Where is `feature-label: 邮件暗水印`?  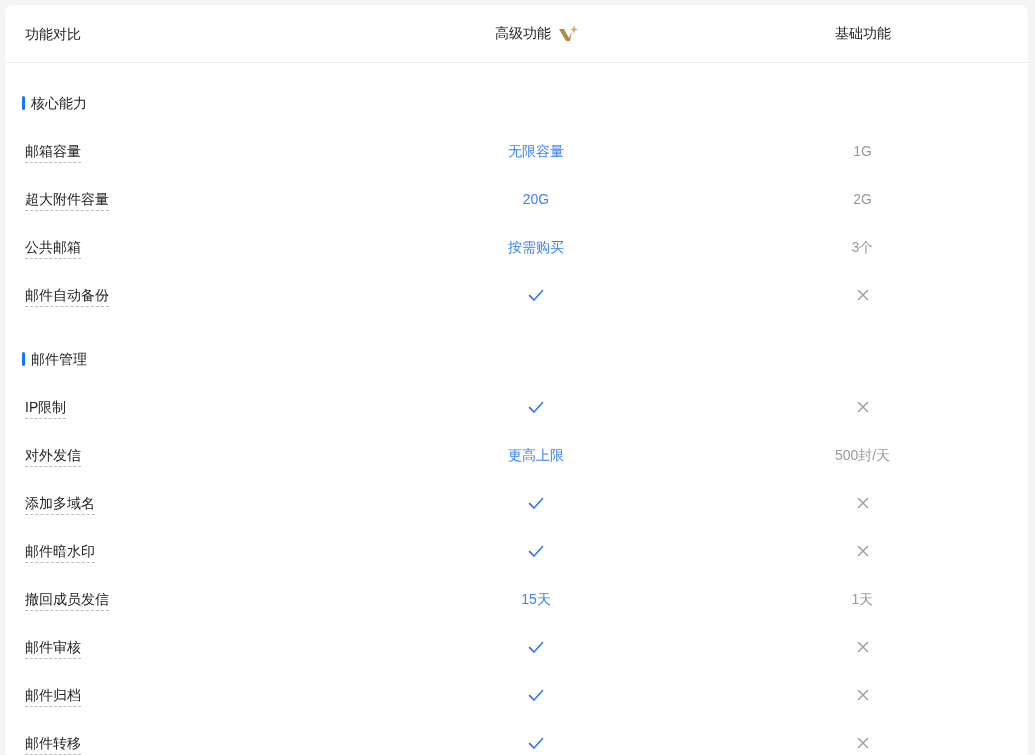 feature-label: 邮件暗水印 is located at coordinates (60, 553).